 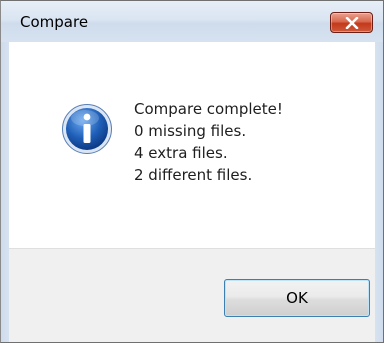 I want to click on window-frame-right, so click(x=379, y=192).